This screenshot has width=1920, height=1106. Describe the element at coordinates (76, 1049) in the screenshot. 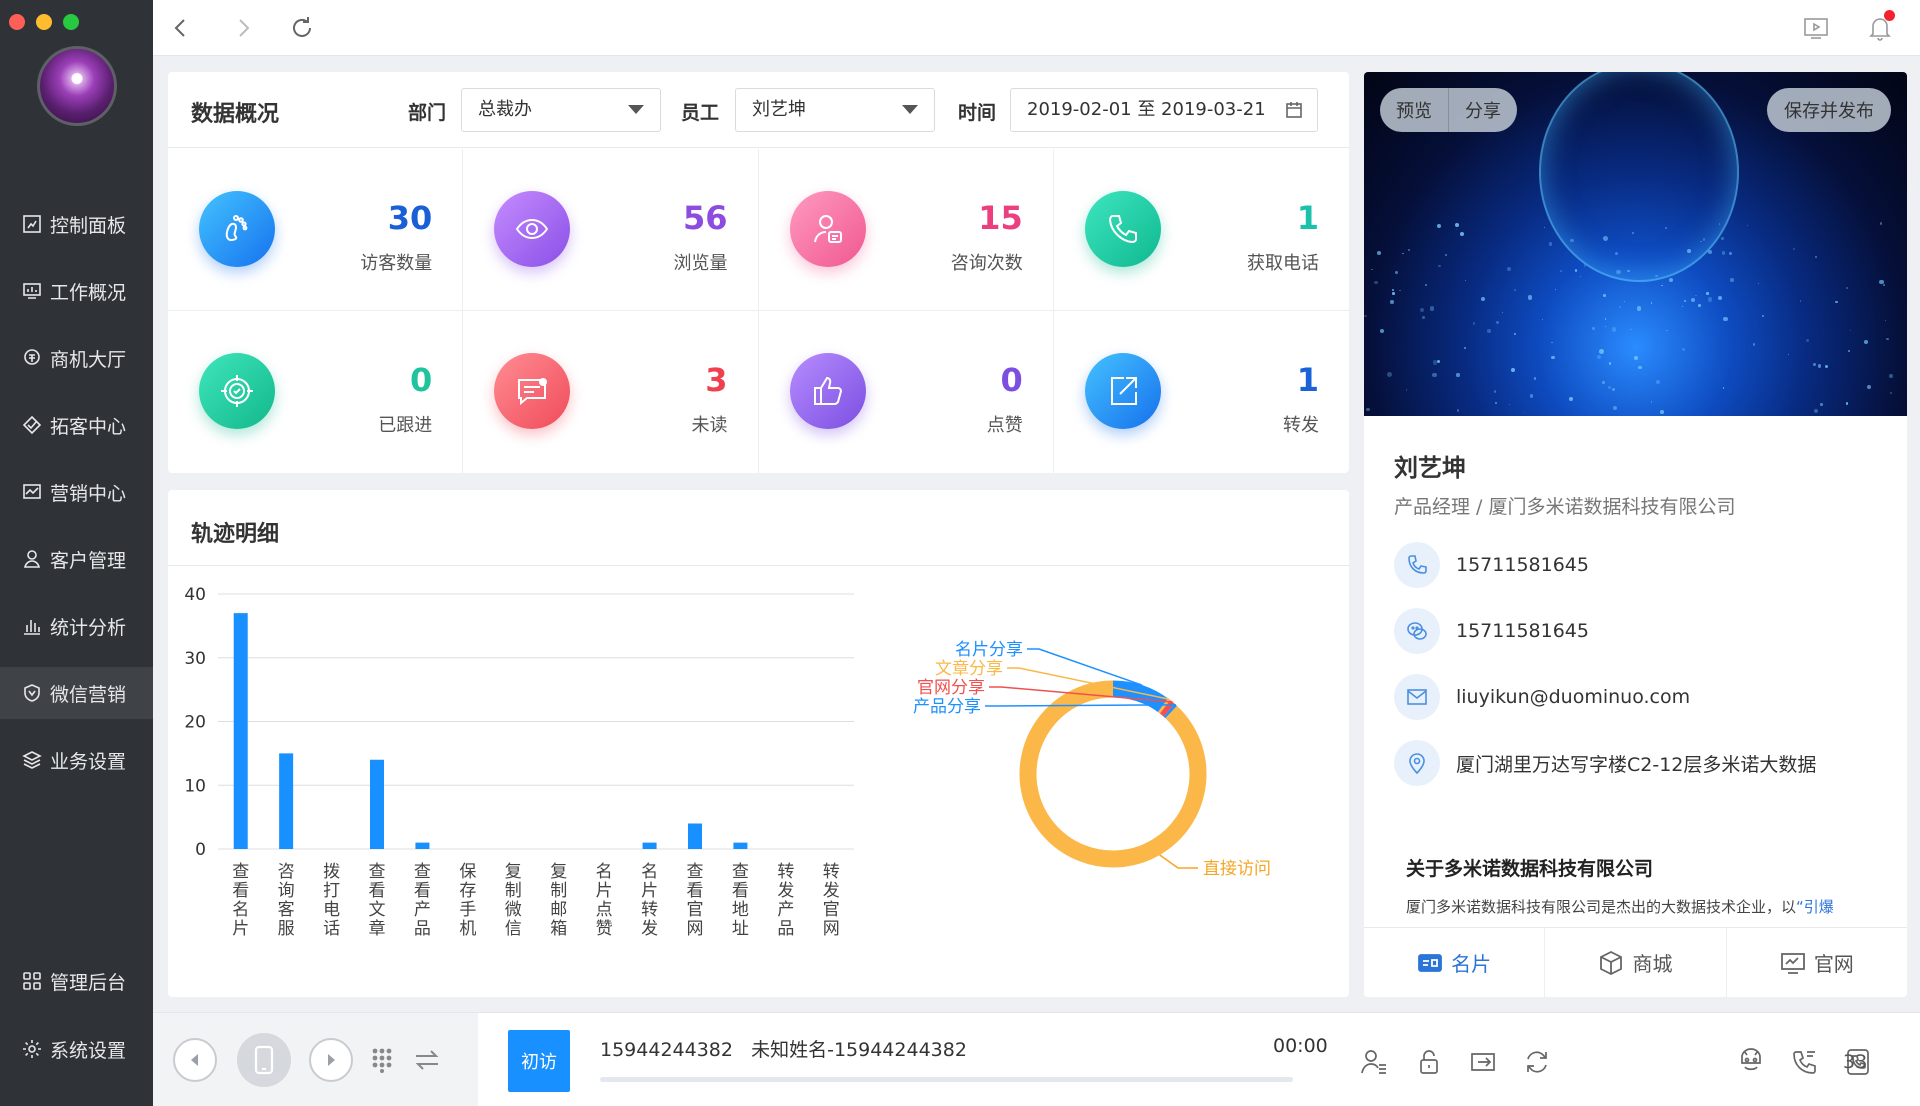

I see `sidebar-item-system-settings: 系统设置` at that location.